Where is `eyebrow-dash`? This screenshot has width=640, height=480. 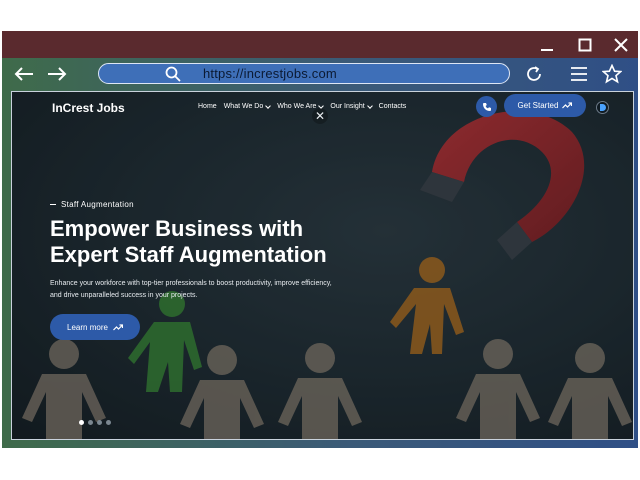
eyebrow-dash is located at coordinates (53, 204).